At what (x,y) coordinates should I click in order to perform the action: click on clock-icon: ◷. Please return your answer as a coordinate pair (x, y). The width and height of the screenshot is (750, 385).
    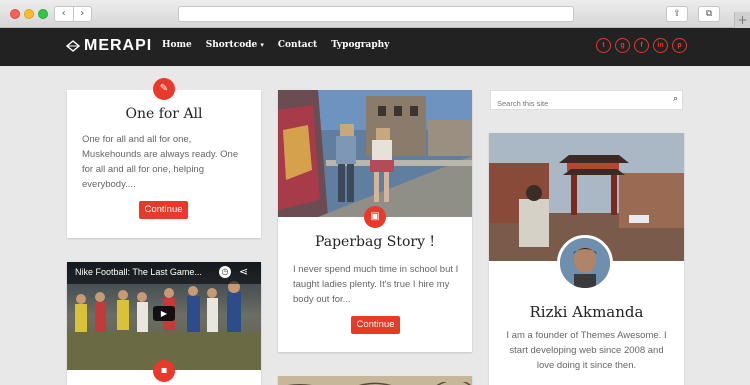
    Looking at the image, I should click on (225, 272).